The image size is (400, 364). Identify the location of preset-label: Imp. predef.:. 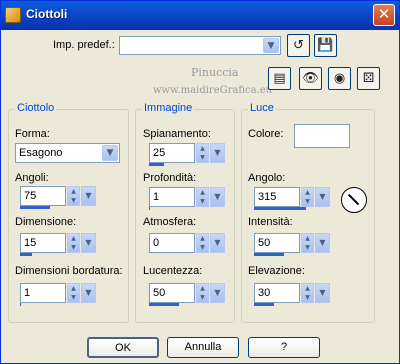
(84, 45).